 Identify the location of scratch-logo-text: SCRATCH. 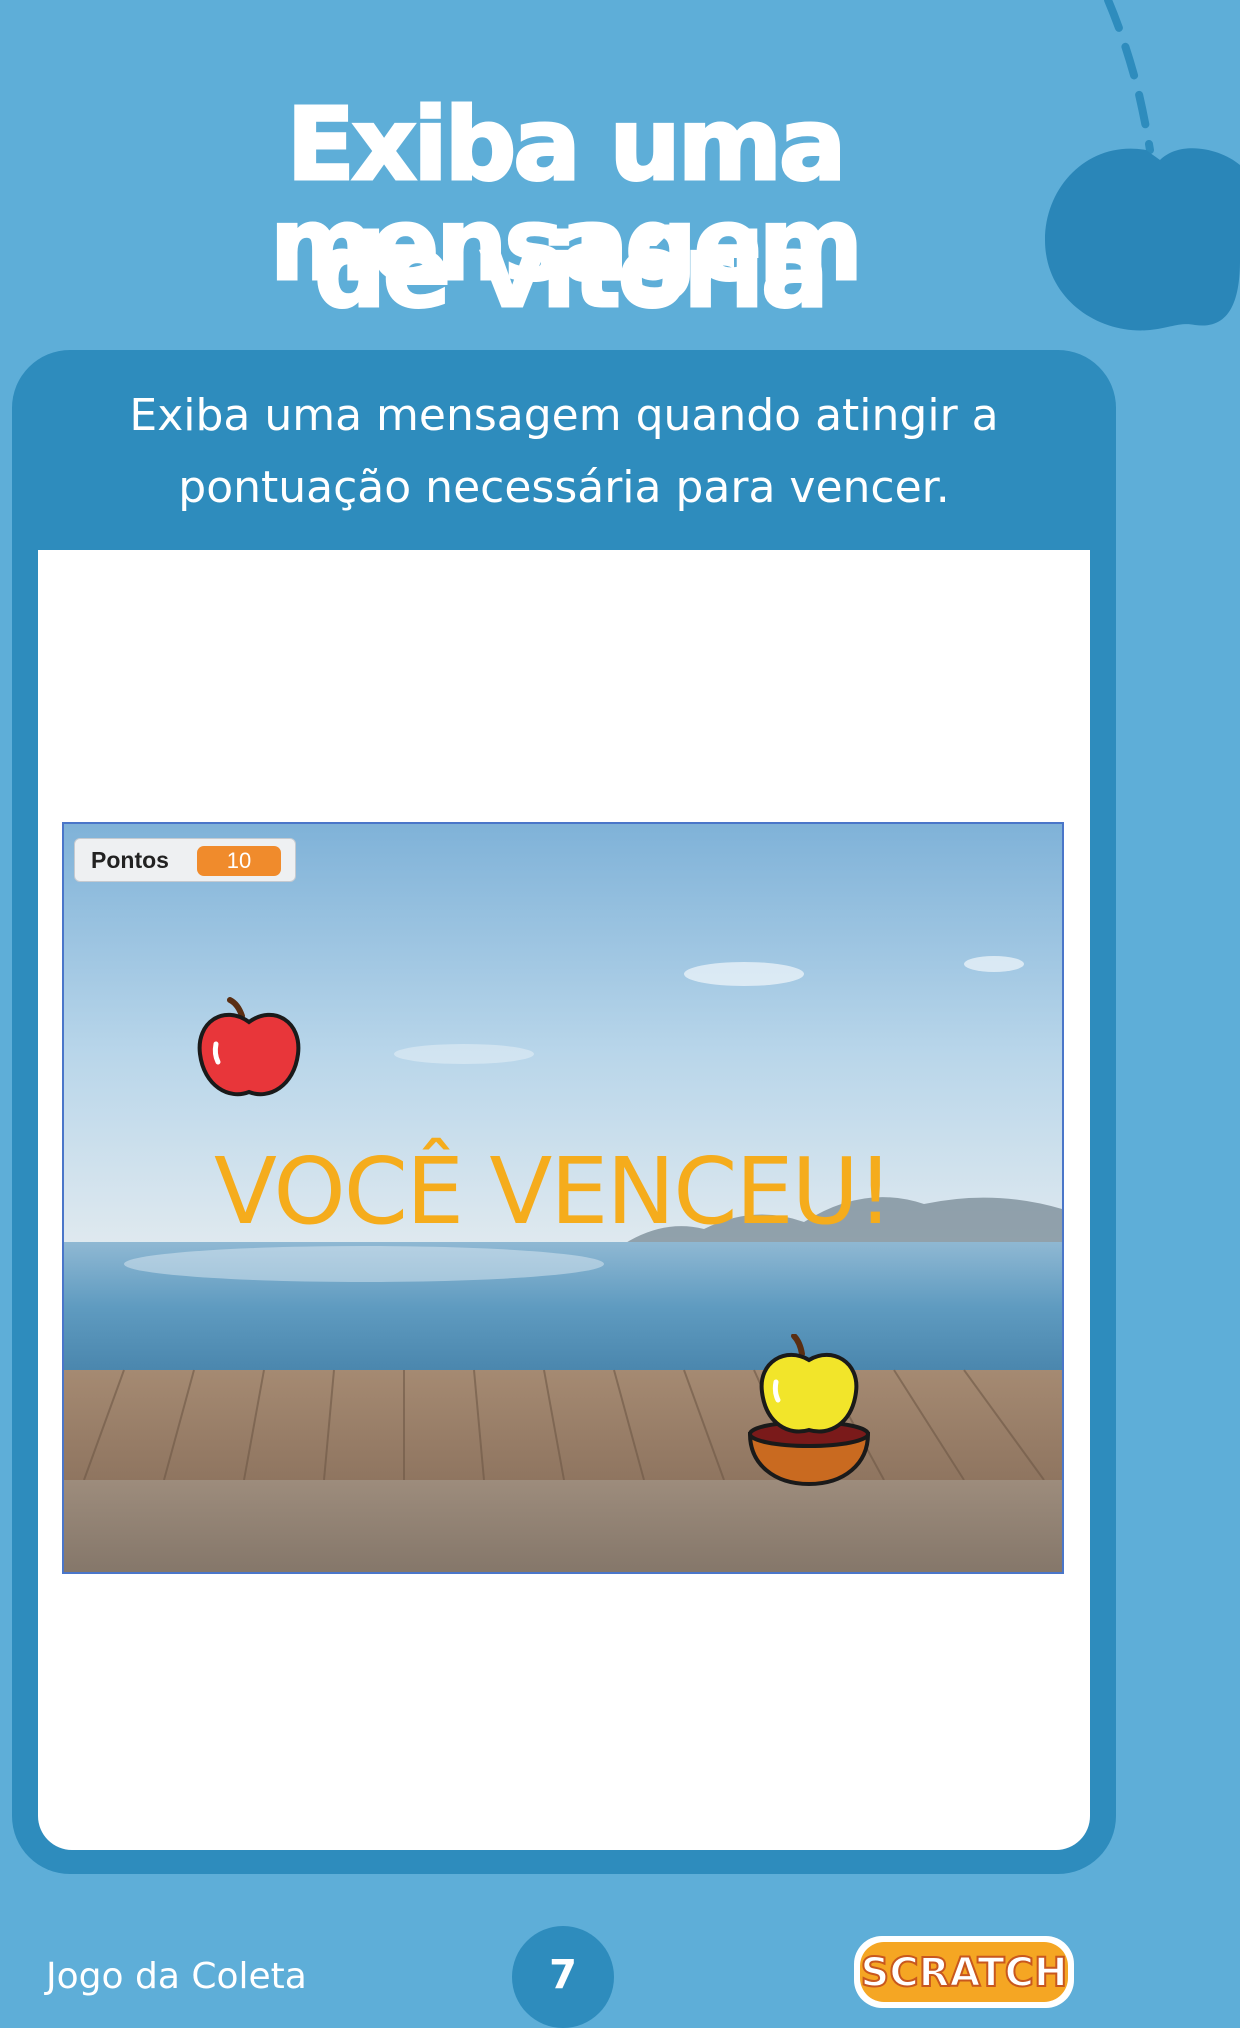
(964, 1973).